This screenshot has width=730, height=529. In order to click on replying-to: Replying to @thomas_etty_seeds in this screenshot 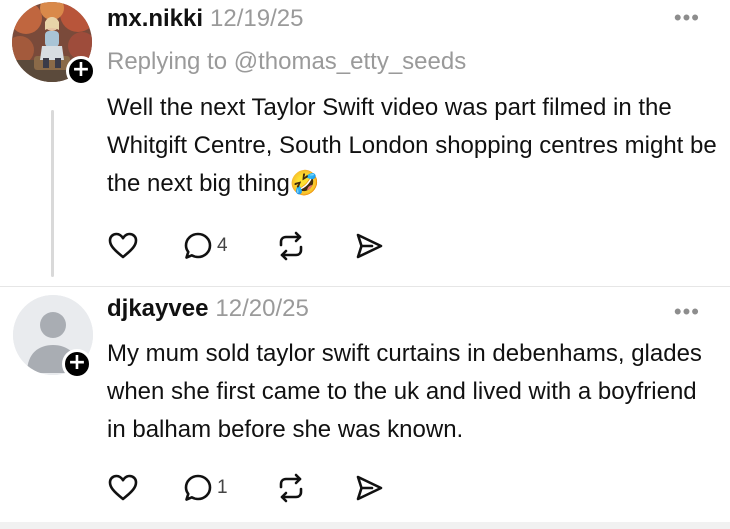, I will do `click(286, 62)`.